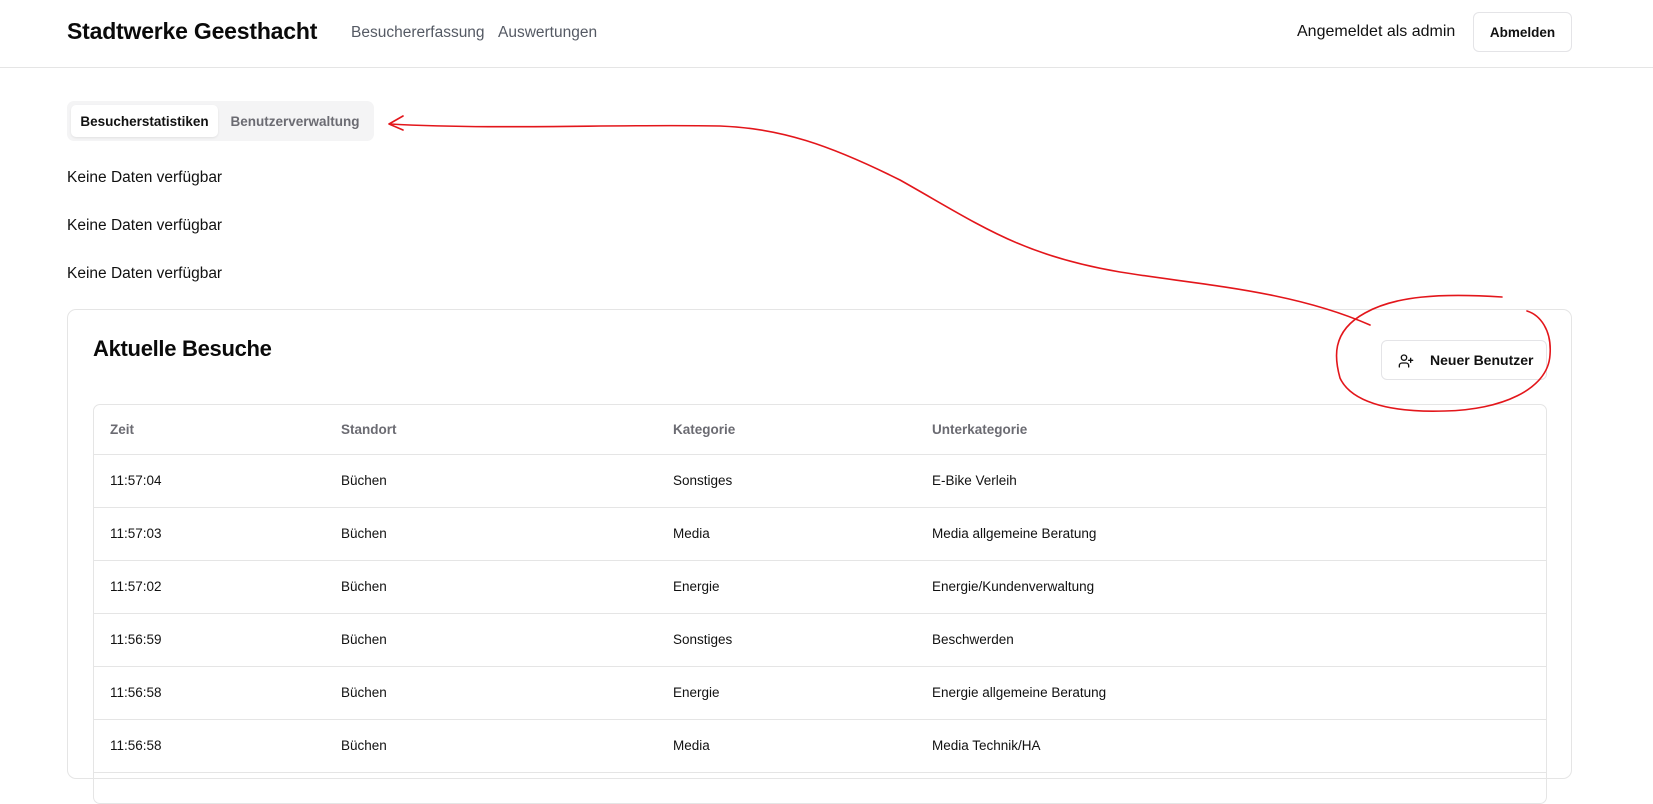  What do you see at coordinates (1406, 361) in the screenshot?
I see `user-plus-icon` at bounding box center [1406, 361].